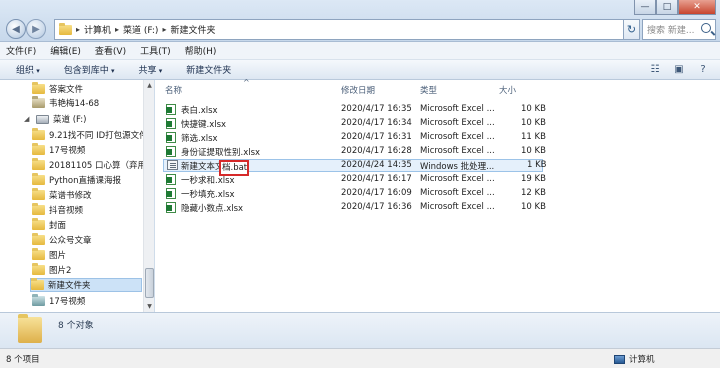 This screenshot has width=720, height=368. I want to click on nav-item-selected: 新建文件夹, so click(86, 285).